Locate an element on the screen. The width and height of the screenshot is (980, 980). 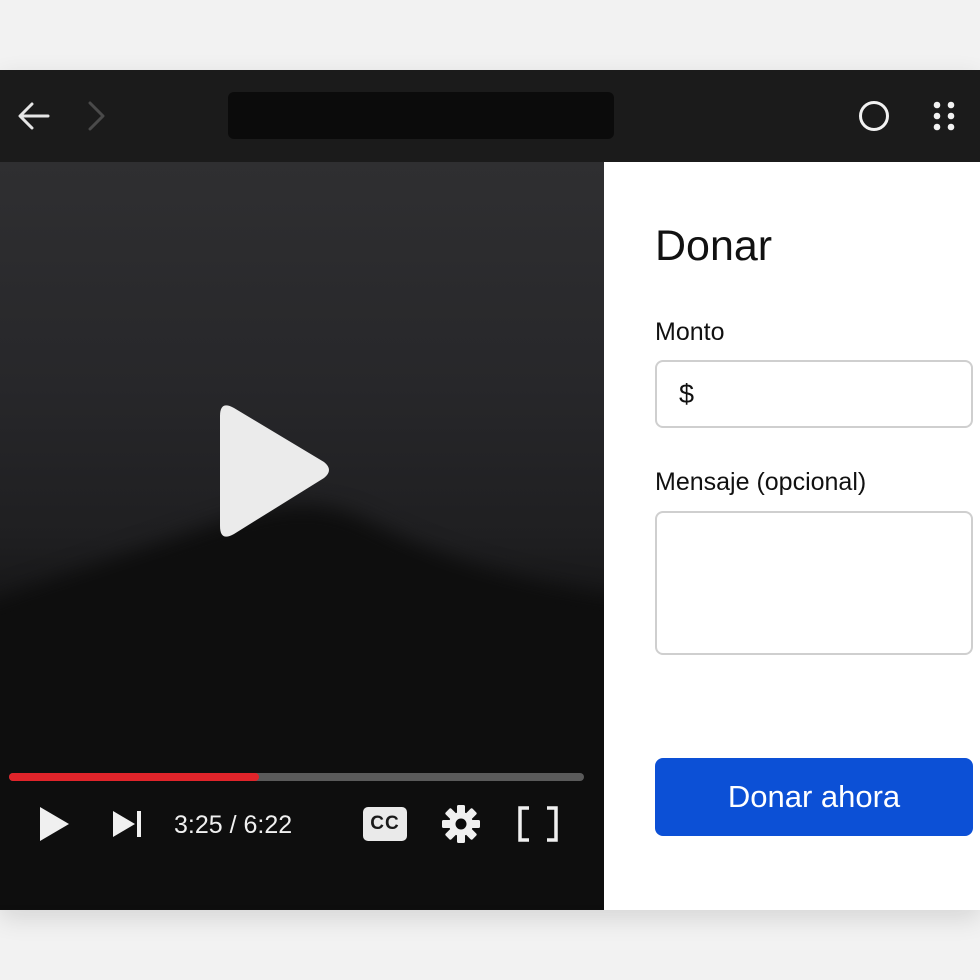
forward-button is located at coordinates (96, 116).